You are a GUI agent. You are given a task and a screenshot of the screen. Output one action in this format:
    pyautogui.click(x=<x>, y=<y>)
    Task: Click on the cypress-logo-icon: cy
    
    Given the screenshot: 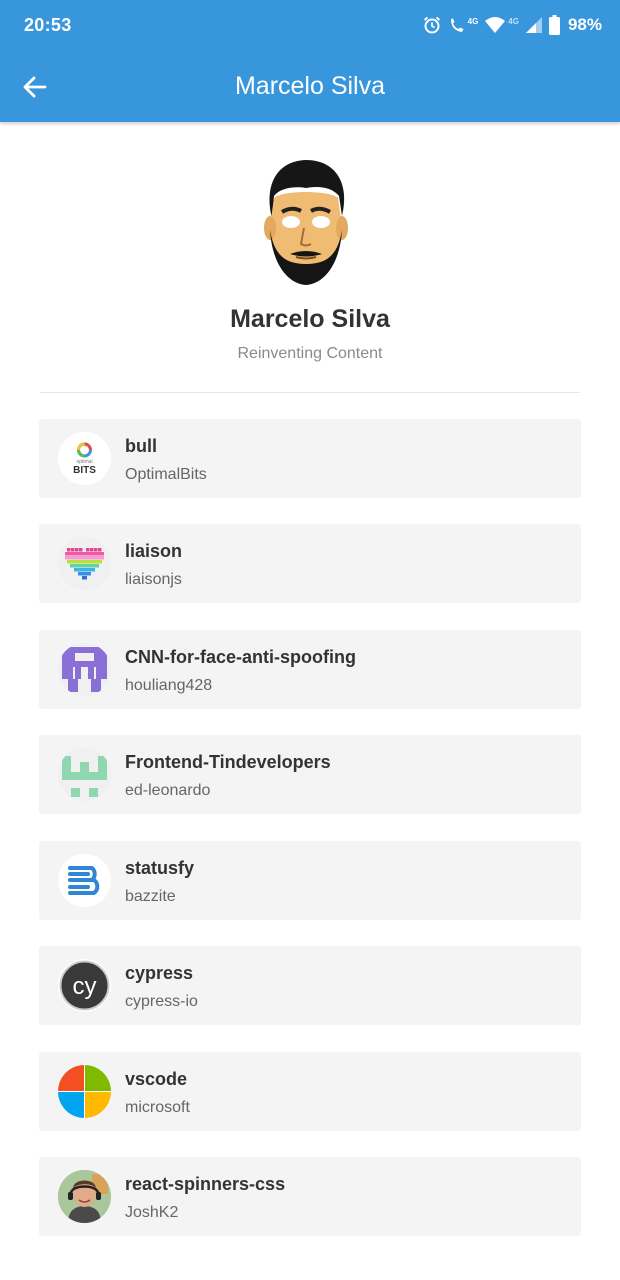 What is the action you would take?
    pyautogui.click(x=84, y=985)
    